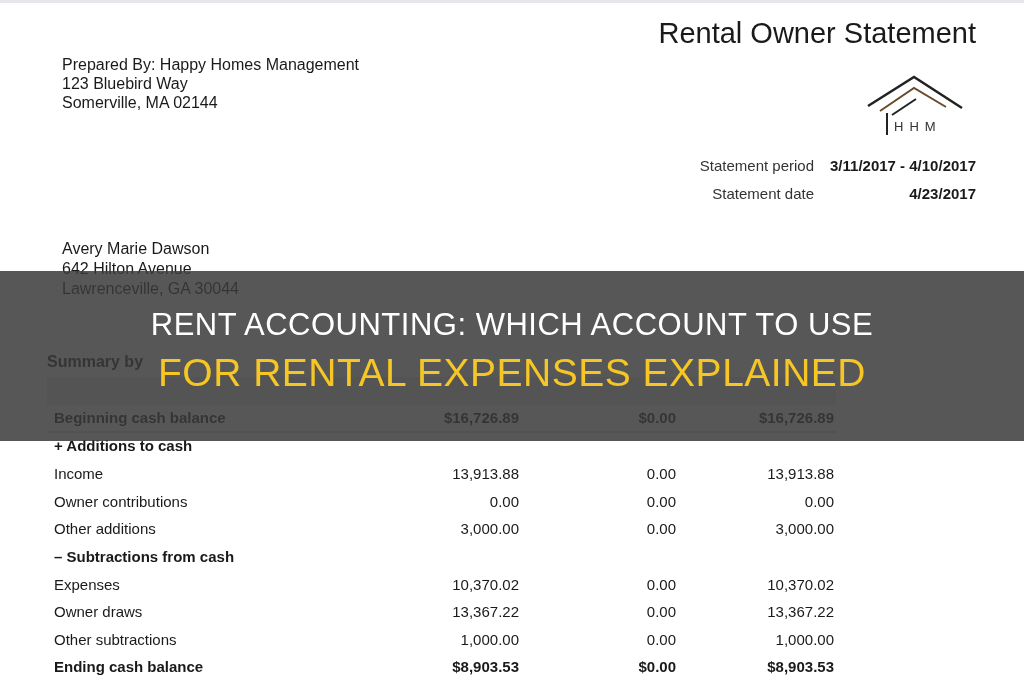 The width and height of the screenshot is (1024, 680). Describe the element at coordinates (140, 102) in the screenshot. I see `address-line: Somerville, MA 02144` at that location.